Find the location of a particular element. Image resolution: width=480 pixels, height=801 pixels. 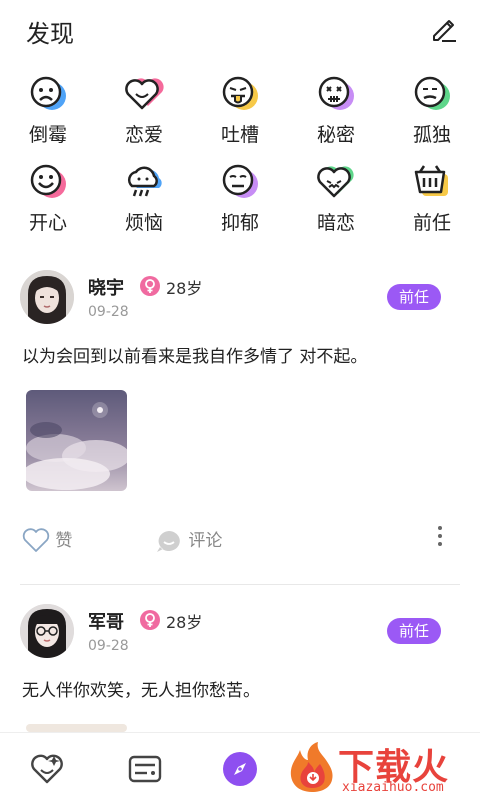

comment-label: 评论 is located at coordinates (205, 541).